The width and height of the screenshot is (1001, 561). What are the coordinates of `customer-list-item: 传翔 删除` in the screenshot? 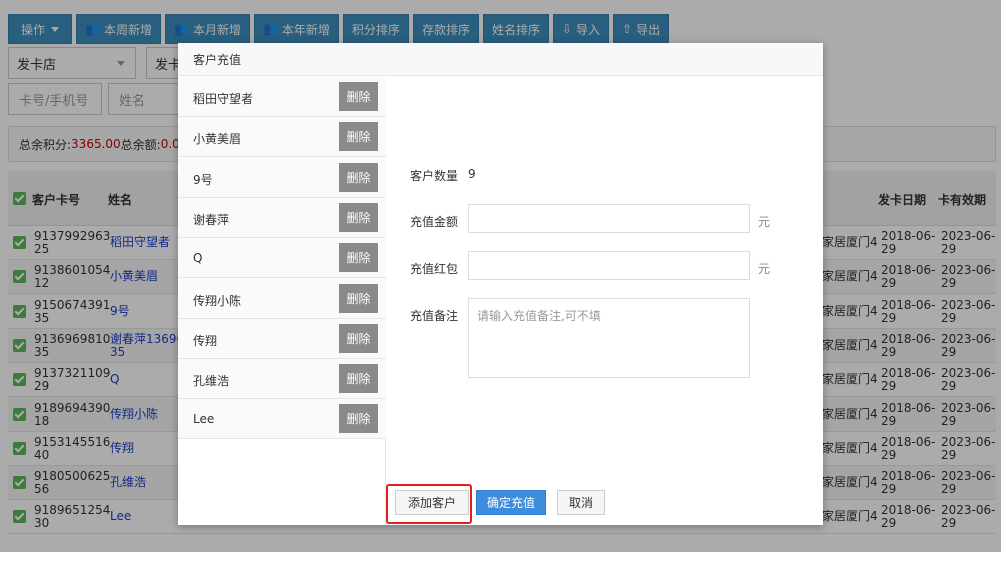 It's located at (282, 338).